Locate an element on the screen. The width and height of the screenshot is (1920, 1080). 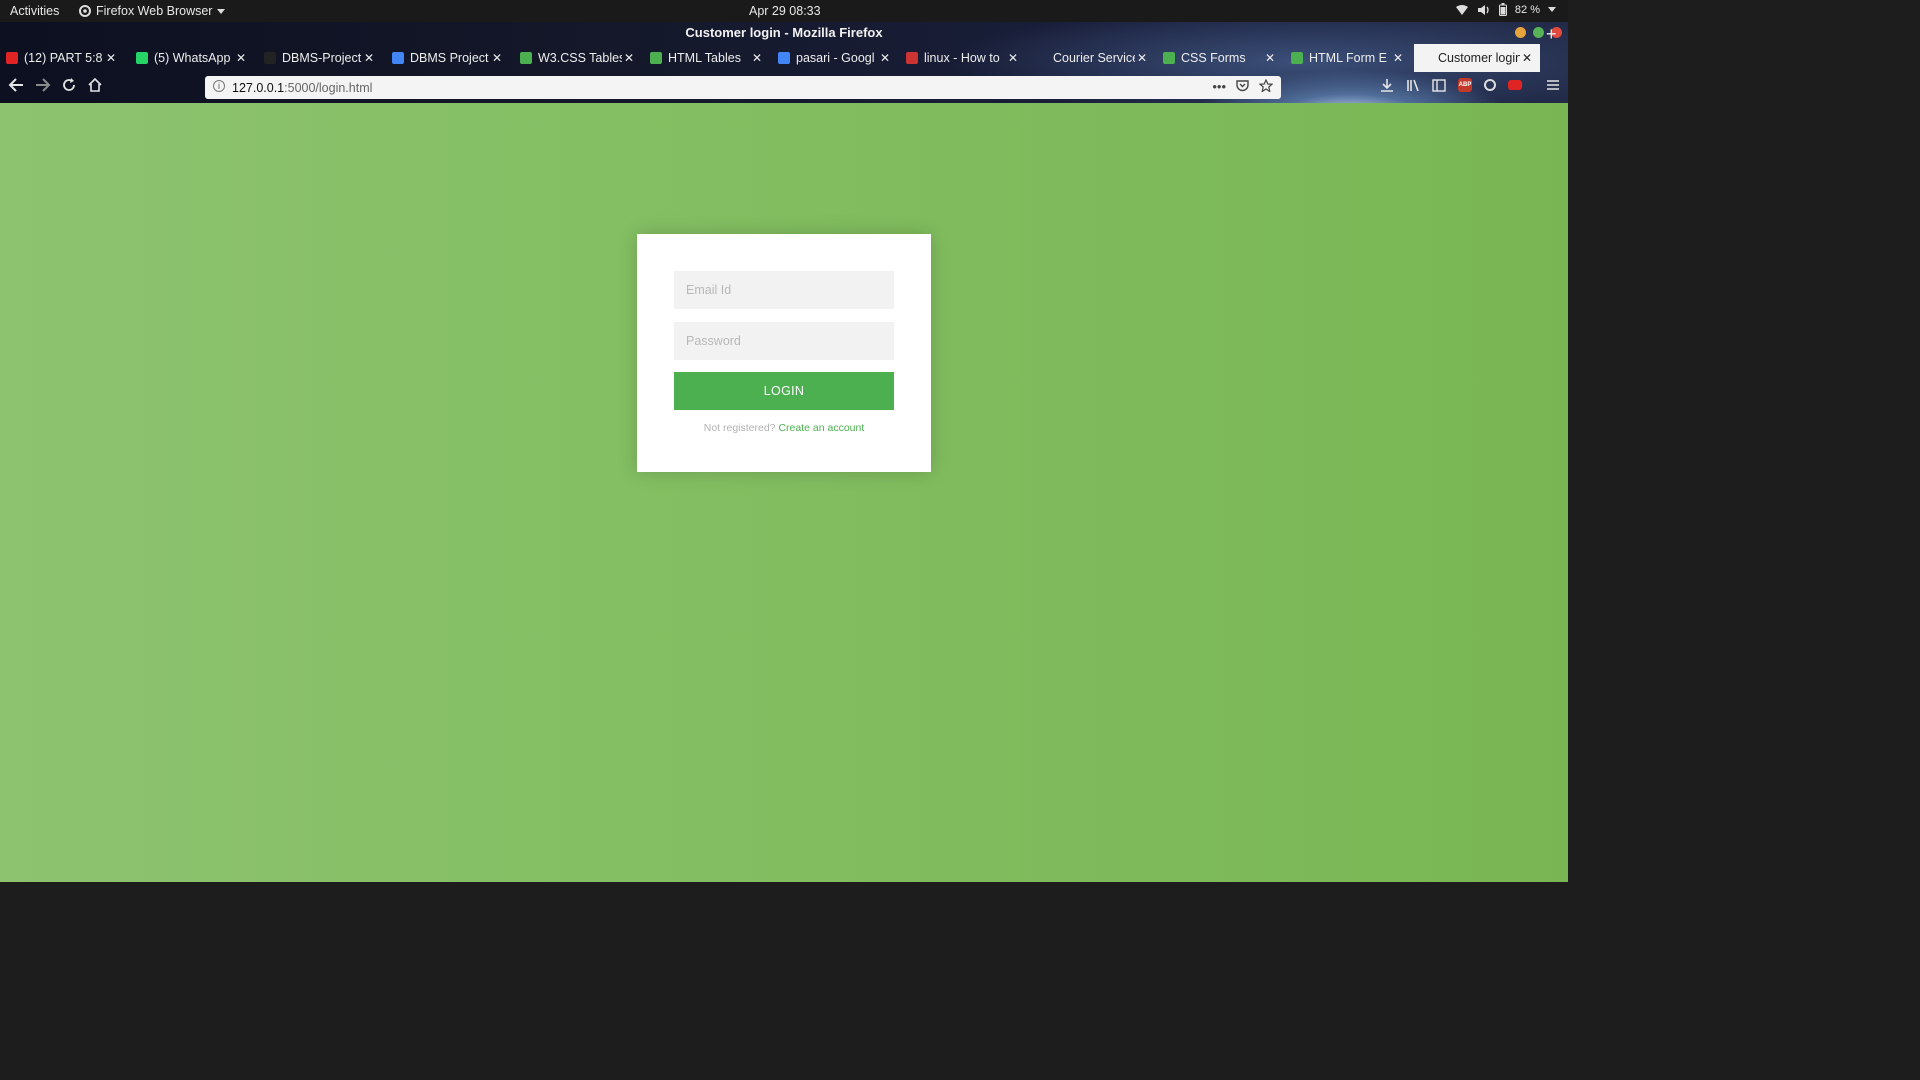
volume-icon is located at coordinates (1483, 9).